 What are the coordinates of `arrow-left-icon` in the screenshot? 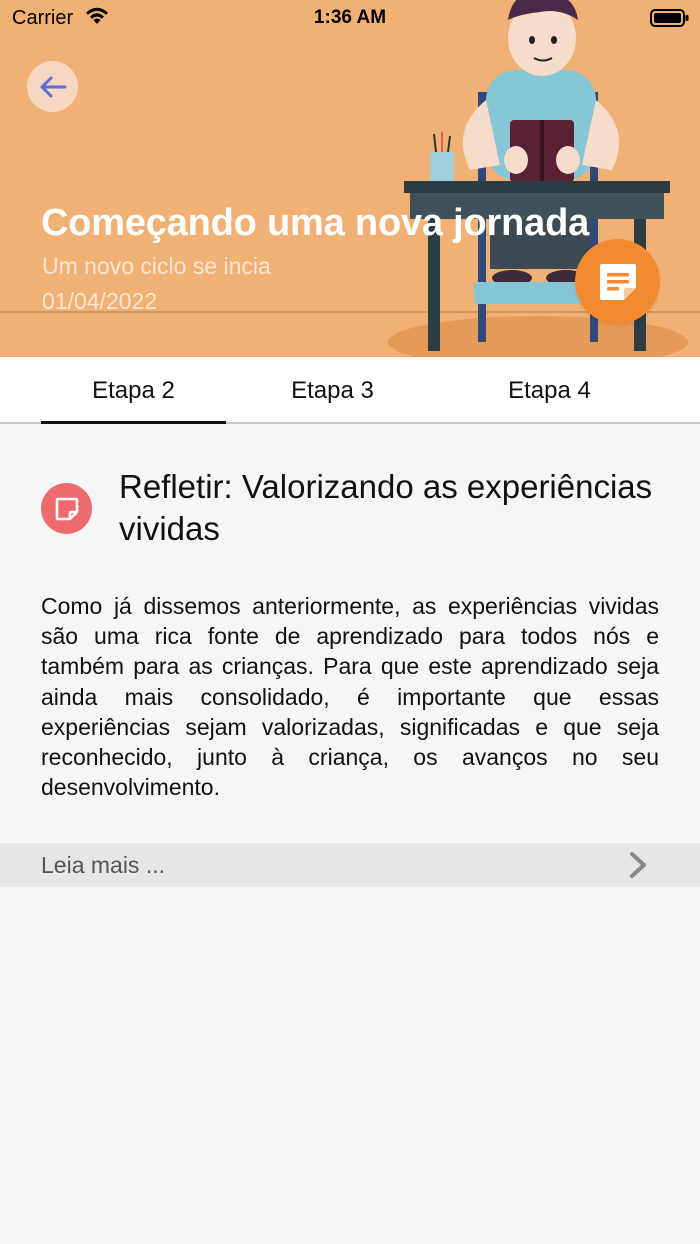 It's located at (53, 86).